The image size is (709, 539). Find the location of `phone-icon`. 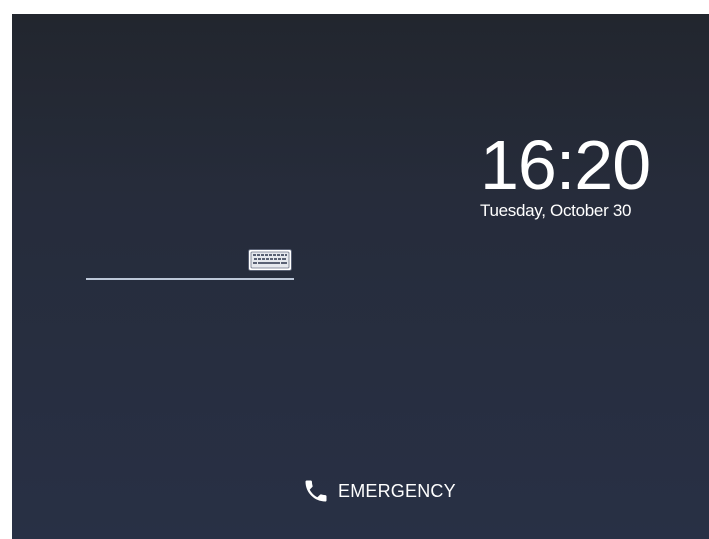

phone-icon is located at coordinates (316, 491).